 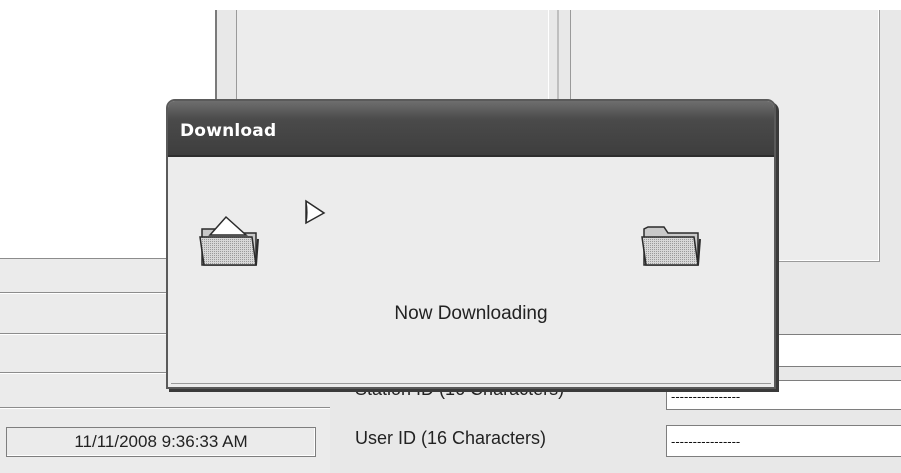 What do you see at coordinates (161, 442) in the screenshot?
I see `datetime-display: 11/11/2008 9:36:33 AM` at bounding box center [161, 442].